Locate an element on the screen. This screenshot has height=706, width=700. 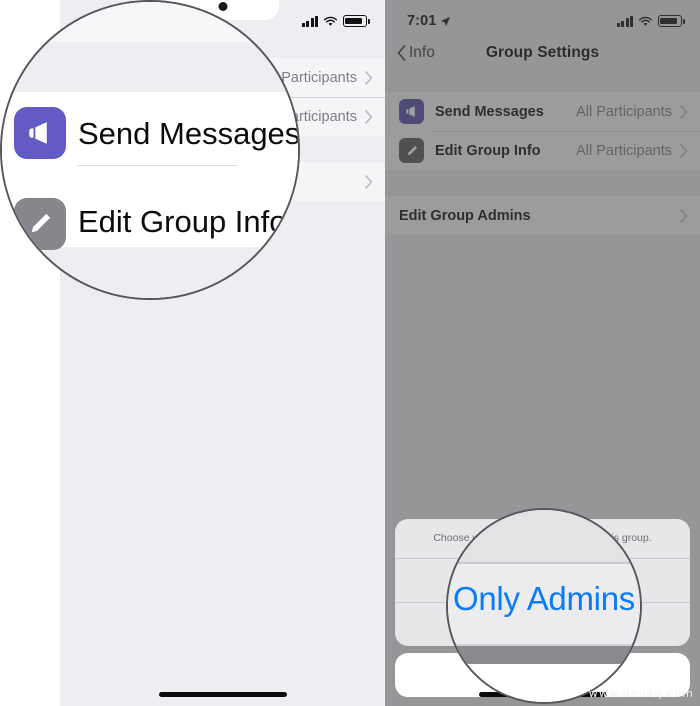
right-row-label: Edit Group Admins is located at coordinates (465, 215).